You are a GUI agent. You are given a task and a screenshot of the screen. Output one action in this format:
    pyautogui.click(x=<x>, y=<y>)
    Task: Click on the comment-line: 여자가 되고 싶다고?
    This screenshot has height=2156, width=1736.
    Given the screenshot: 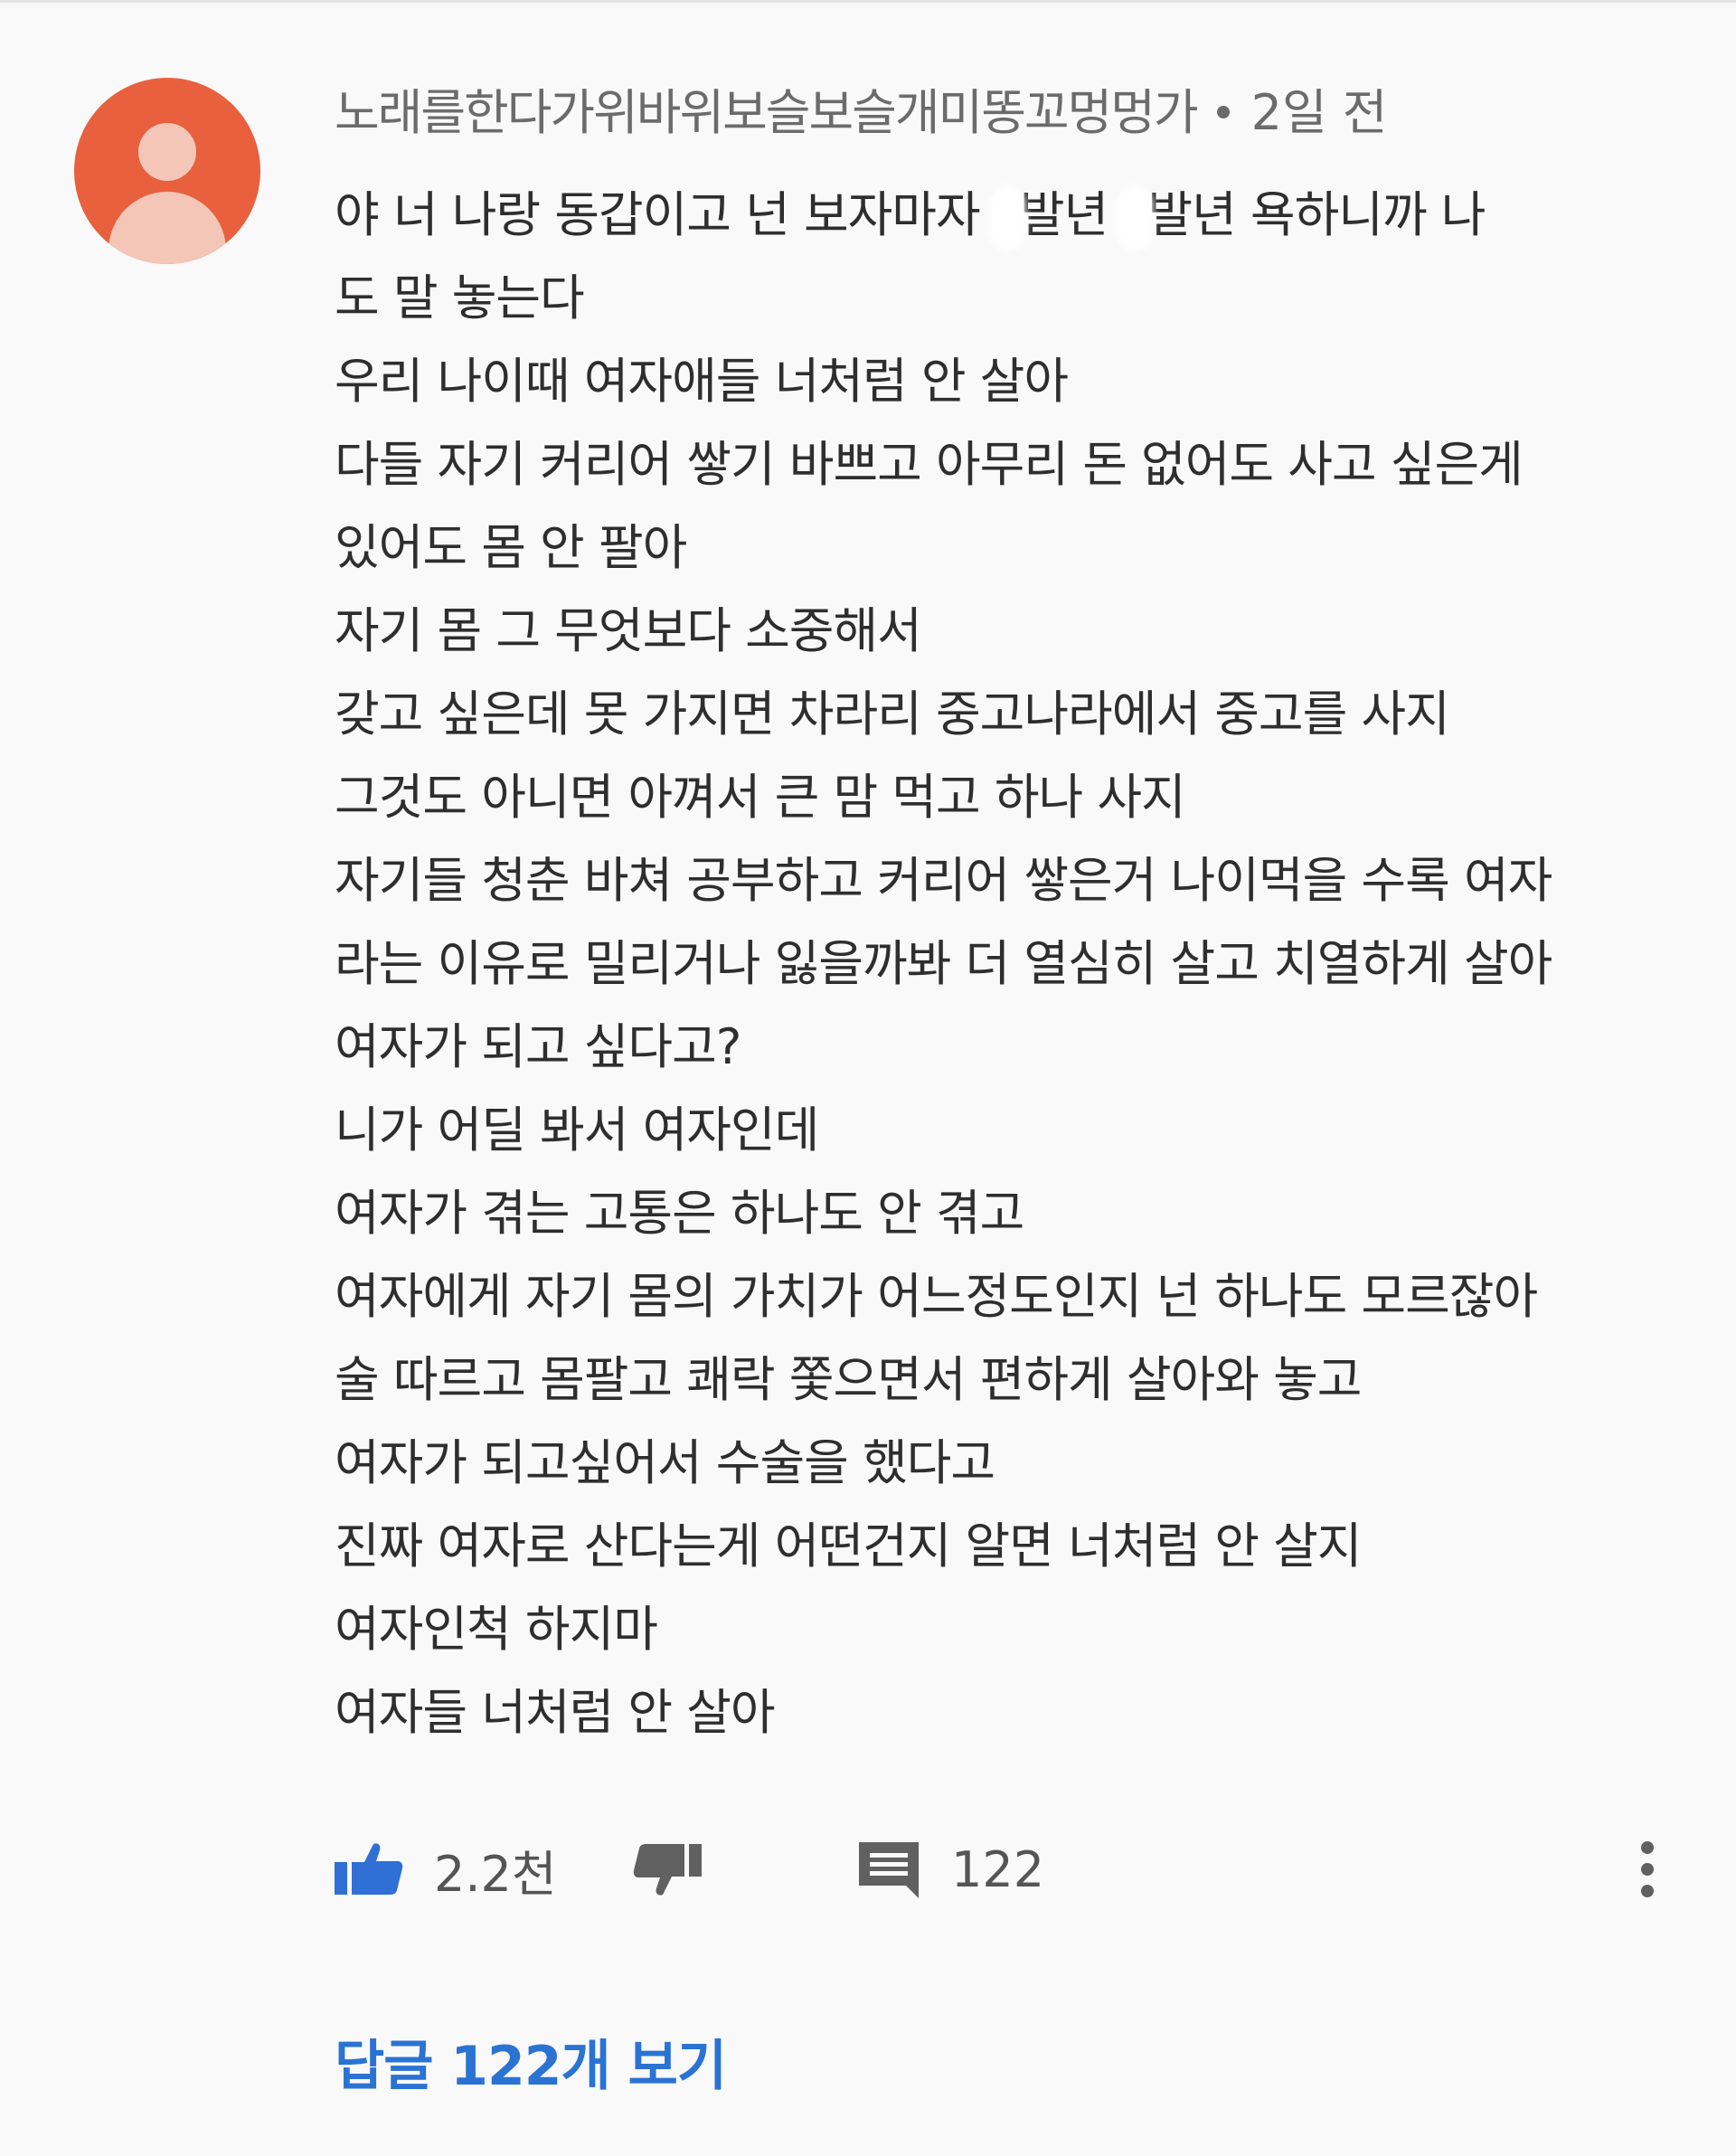 What is the action you would take?
    pyautogui.click(x=538, y=1046)
    